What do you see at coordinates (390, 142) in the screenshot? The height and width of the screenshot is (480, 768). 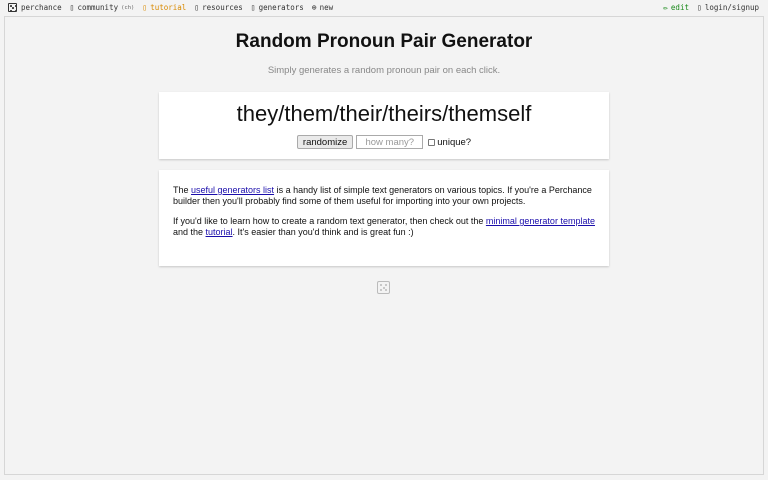 I see `how-many-input` at bounding box center [390, 142].